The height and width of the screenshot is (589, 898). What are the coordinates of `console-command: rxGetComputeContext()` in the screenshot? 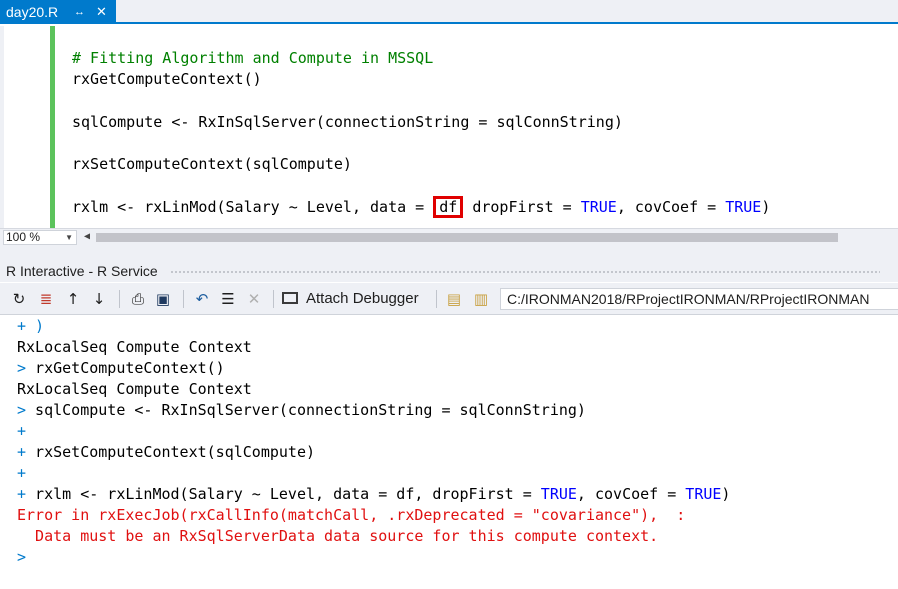 It's located at (125, 368).